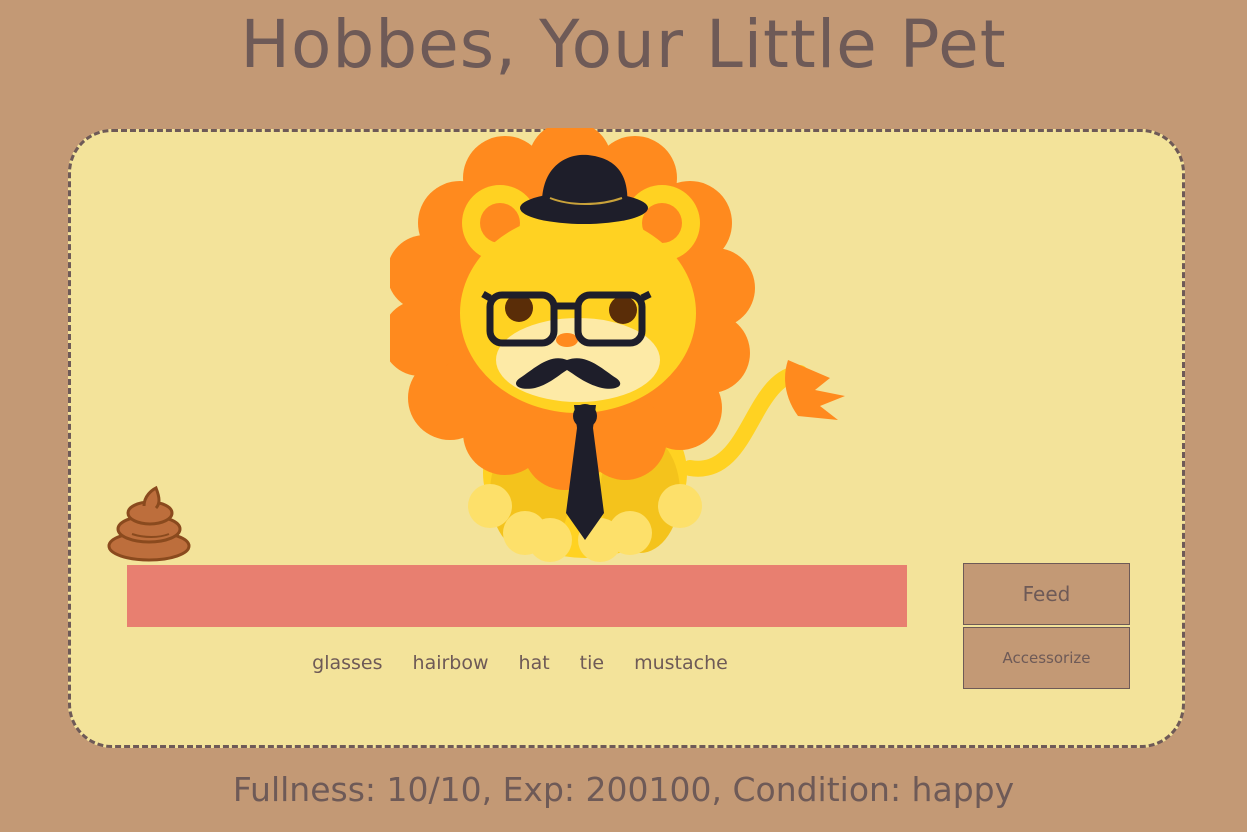 The image size is (1247, 832). What do you see at coordinates (534, 663) in the screenshot?
I see `accessory-hat: hat` at bounding box center [534, 663].